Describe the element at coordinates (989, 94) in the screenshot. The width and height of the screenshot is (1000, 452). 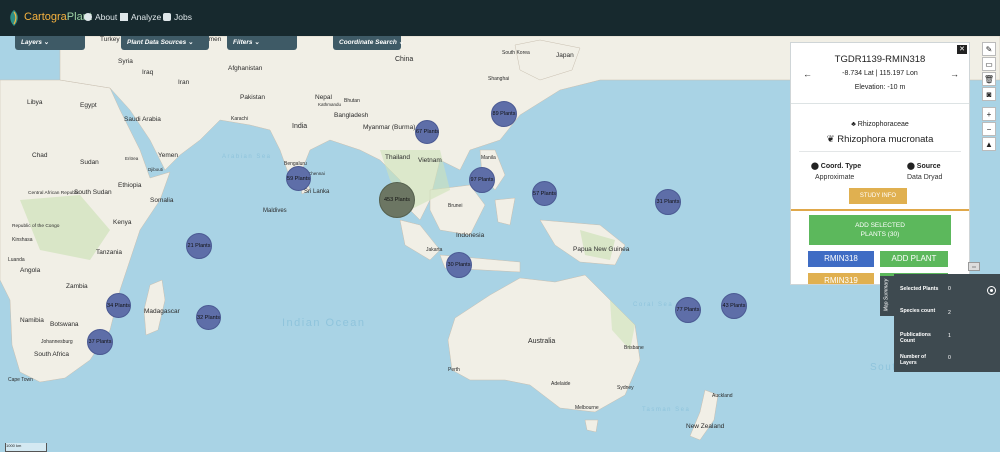
I see `camera-icon: ◙` at that location.